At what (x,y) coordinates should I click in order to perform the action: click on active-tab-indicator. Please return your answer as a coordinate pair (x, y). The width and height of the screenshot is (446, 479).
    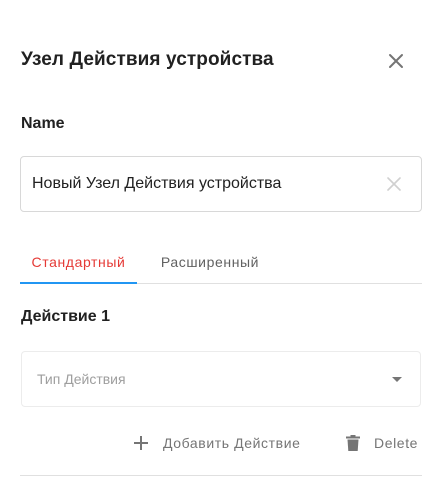
    Looking at the image, I should click on (78, 283).